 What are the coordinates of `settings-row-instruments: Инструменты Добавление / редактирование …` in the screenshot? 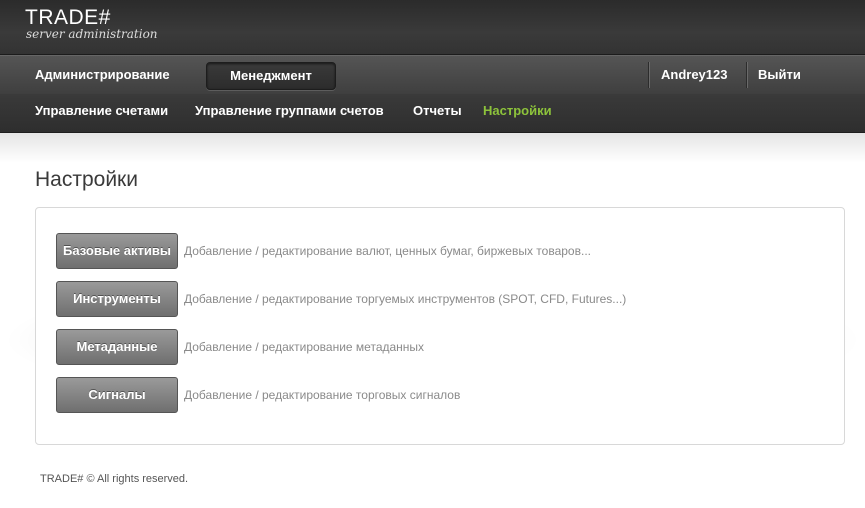 It's located at (436, 299).